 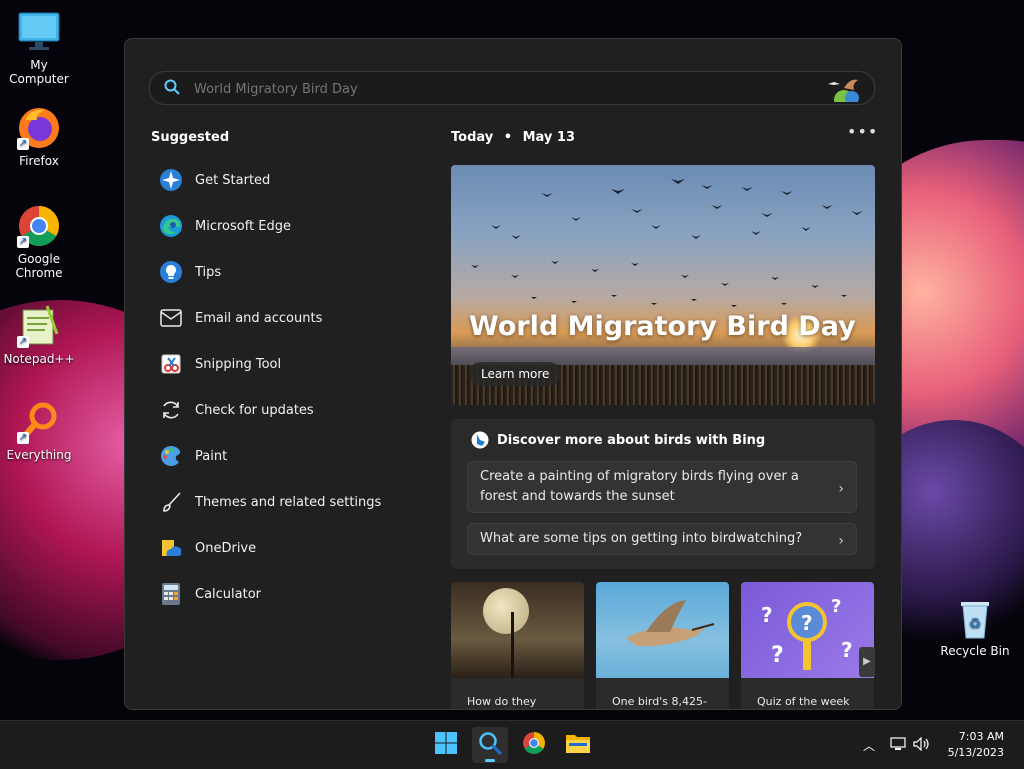 What do you see at coordinates (549, 137) in the screenshot?
I see `today-date: May 13` at bounding box center [549, 137].